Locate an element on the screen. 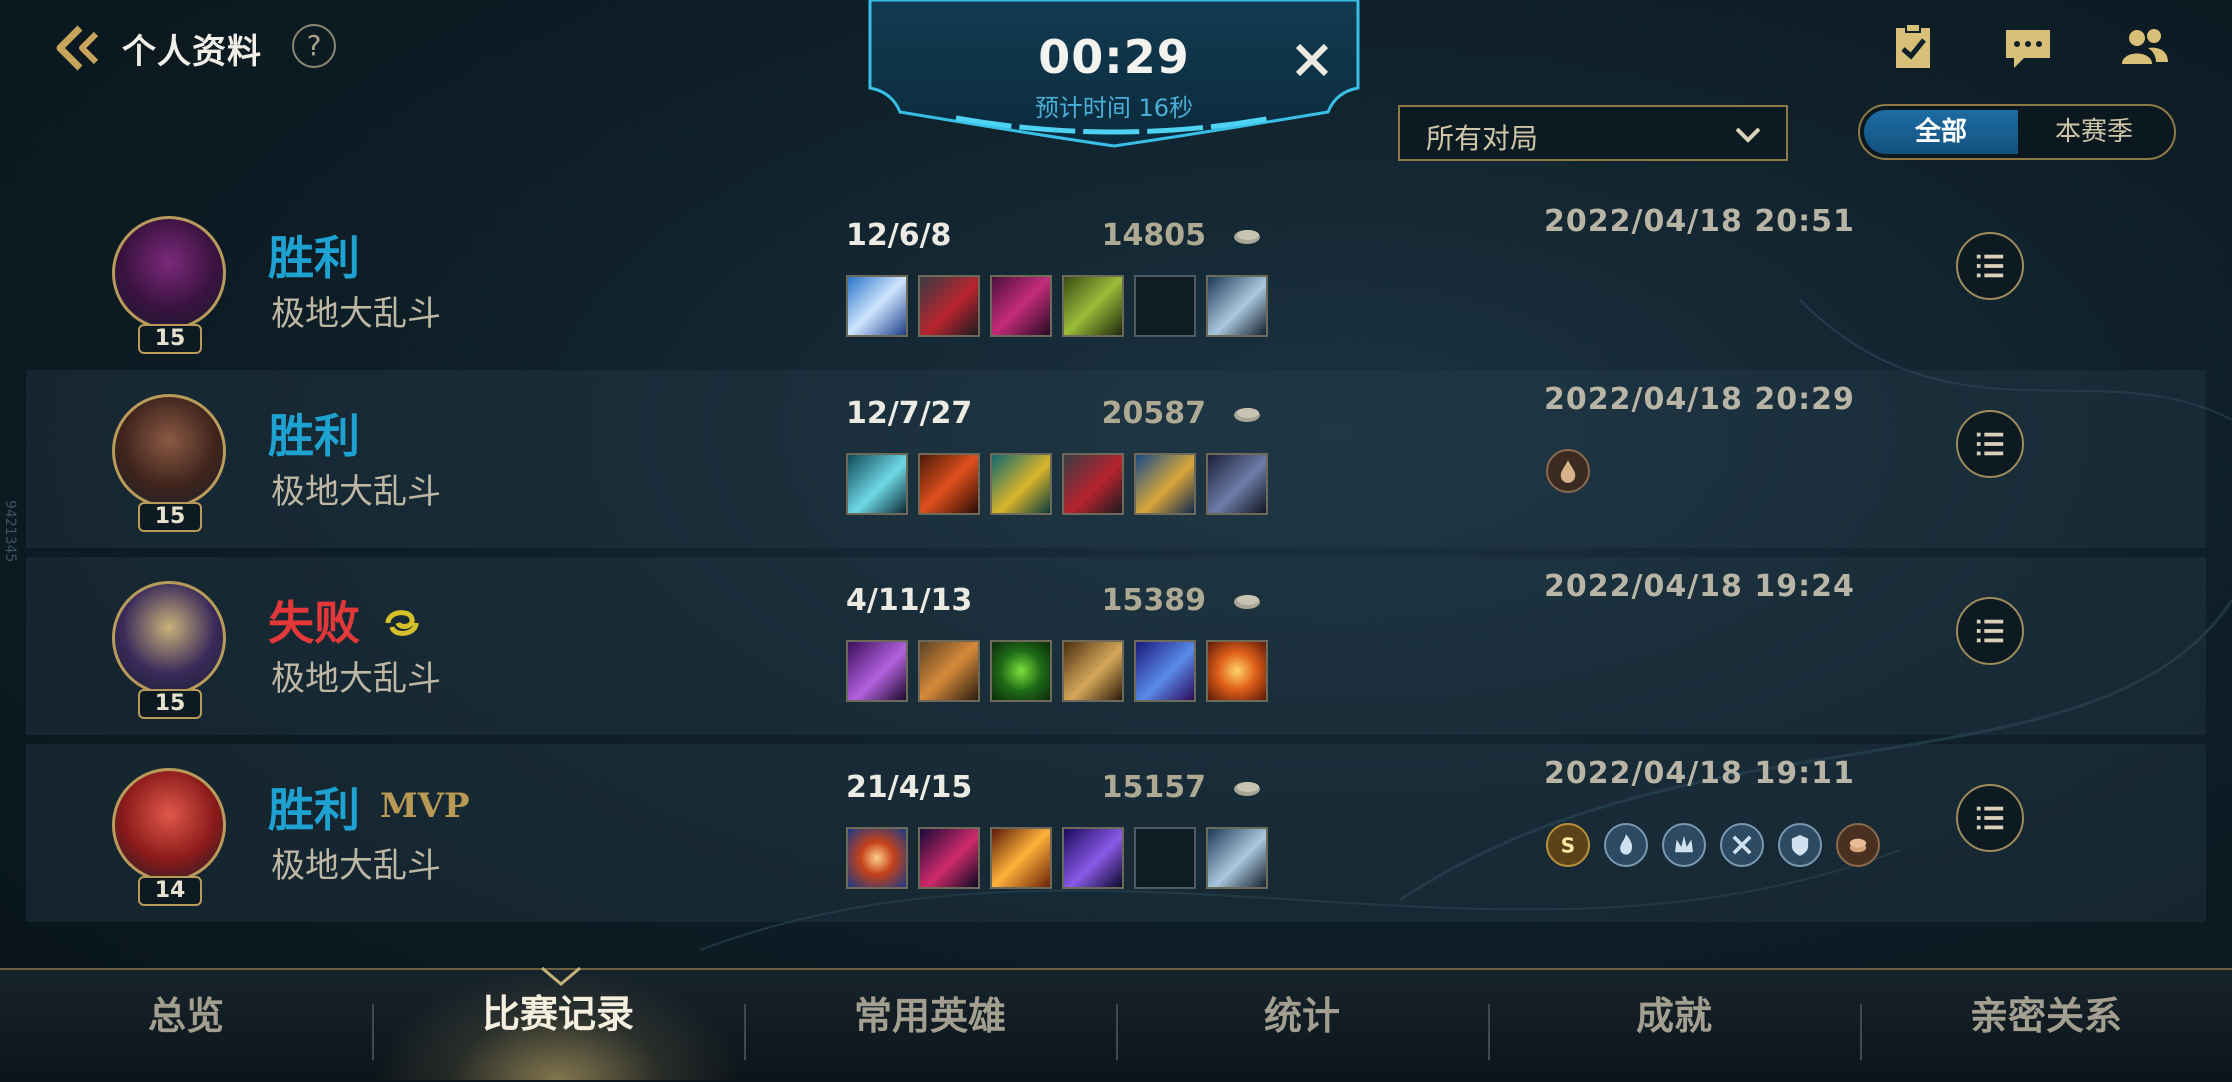 This screenshot has height=1082, width=2232. yellow-swirl-icon is located at coordinates (402, 623).